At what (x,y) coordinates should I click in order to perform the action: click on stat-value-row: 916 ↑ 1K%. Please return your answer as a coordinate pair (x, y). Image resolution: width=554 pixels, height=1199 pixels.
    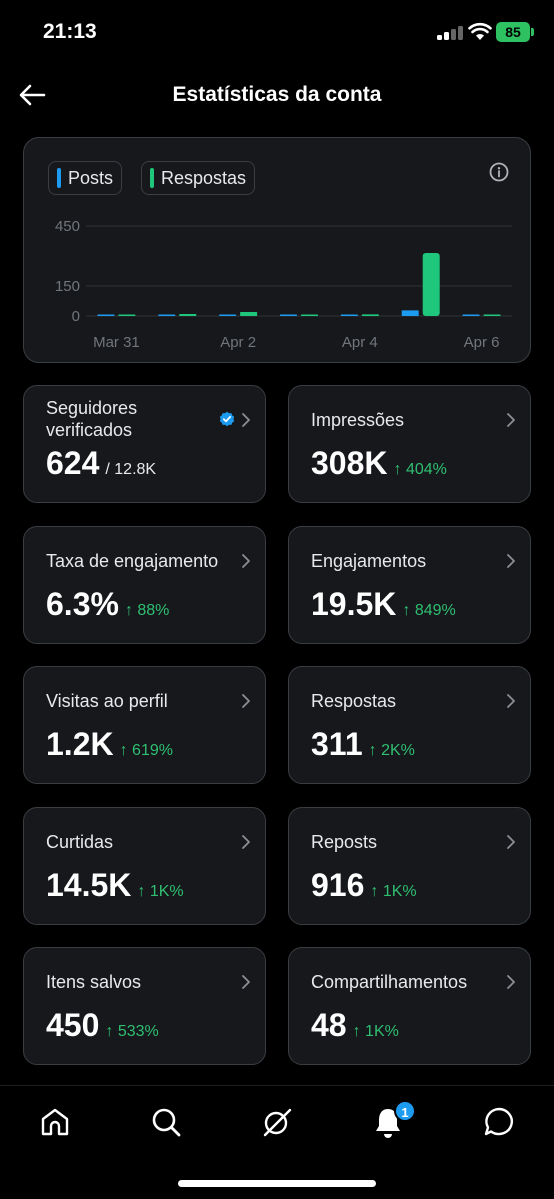
    Looking at the image, I should click on (364, 885).